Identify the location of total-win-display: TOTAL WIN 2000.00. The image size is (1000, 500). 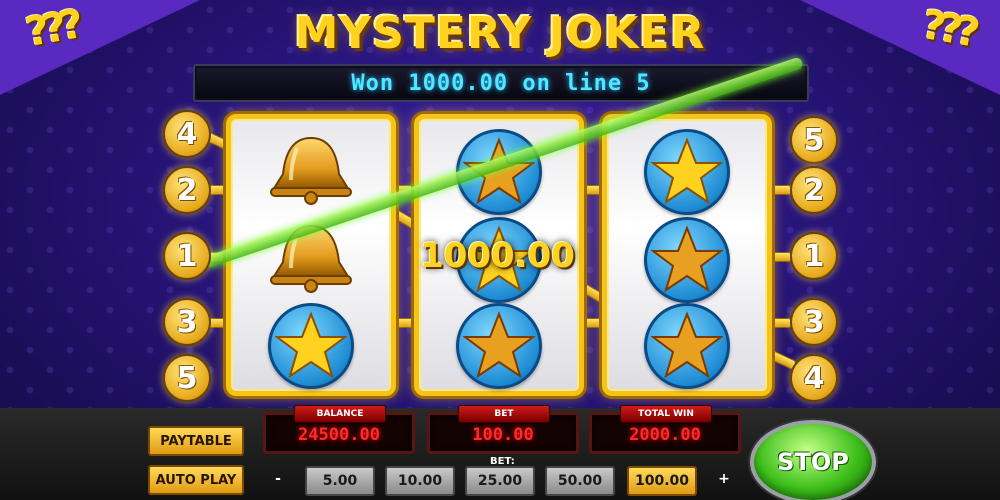
(665, 429).